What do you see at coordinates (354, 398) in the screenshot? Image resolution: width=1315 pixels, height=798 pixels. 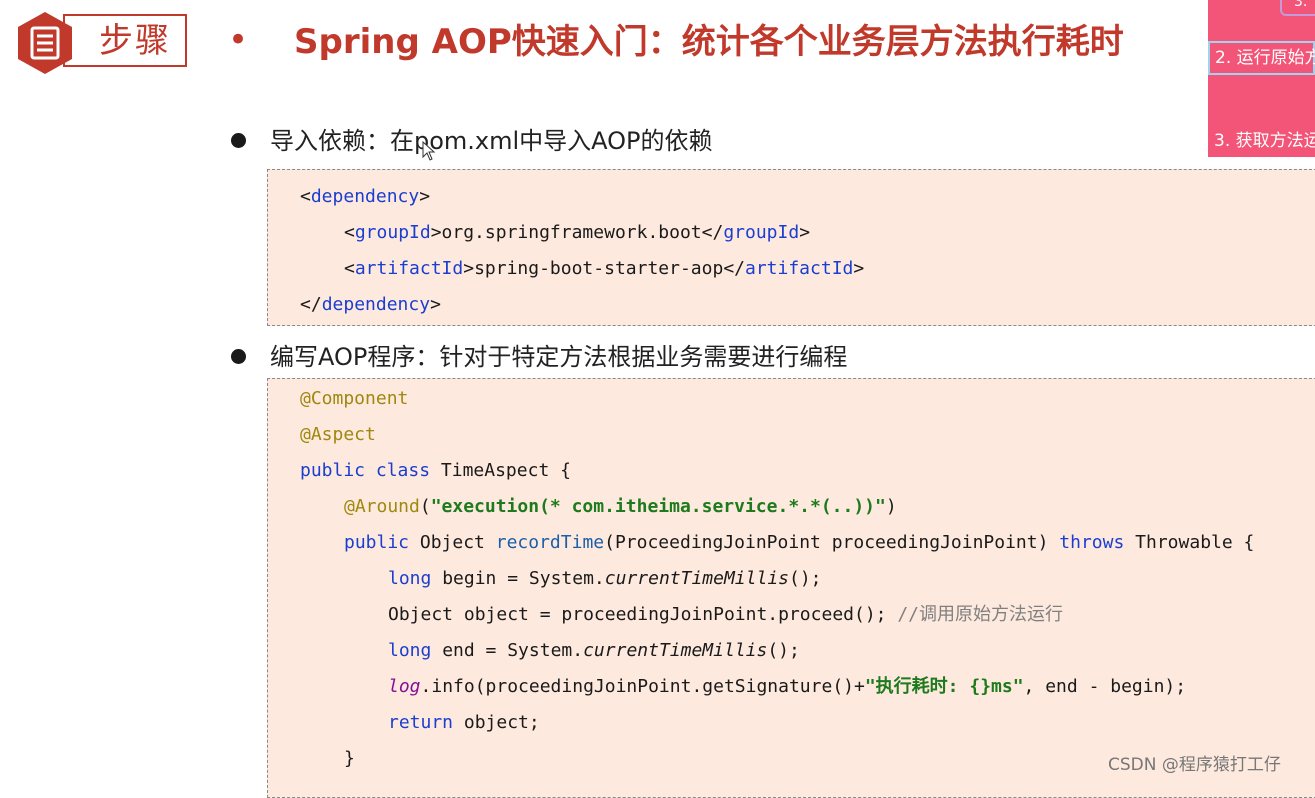 I see `code-line: @Component` at bounding box center [354, 398].